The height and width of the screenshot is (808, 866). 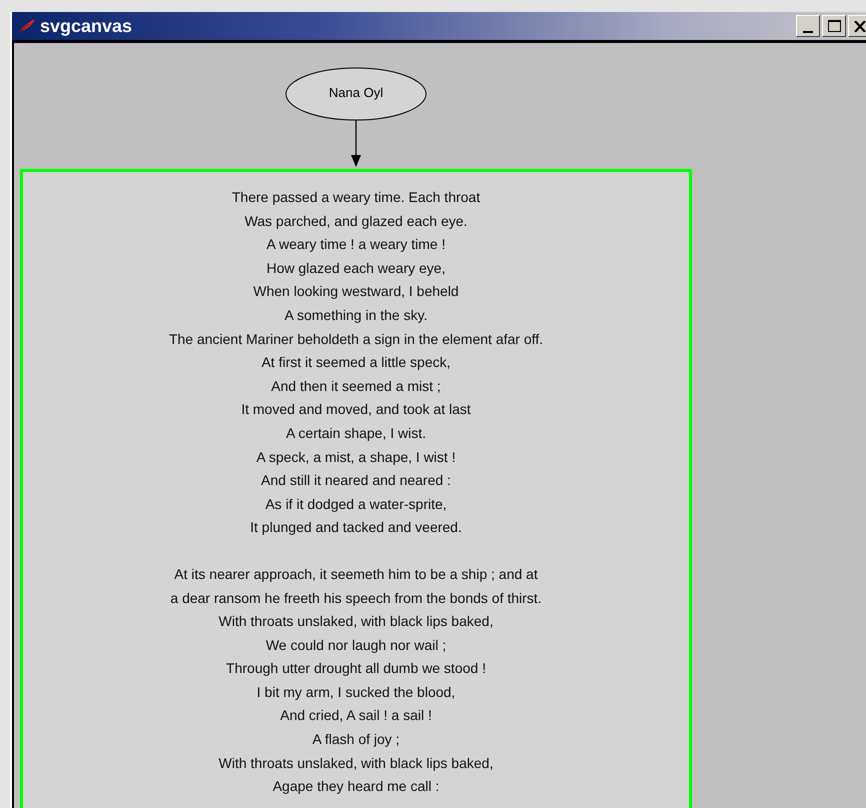 I want to click on poem-line: I bit my arm, I sucked the blood,, so click(x=356, y=692).